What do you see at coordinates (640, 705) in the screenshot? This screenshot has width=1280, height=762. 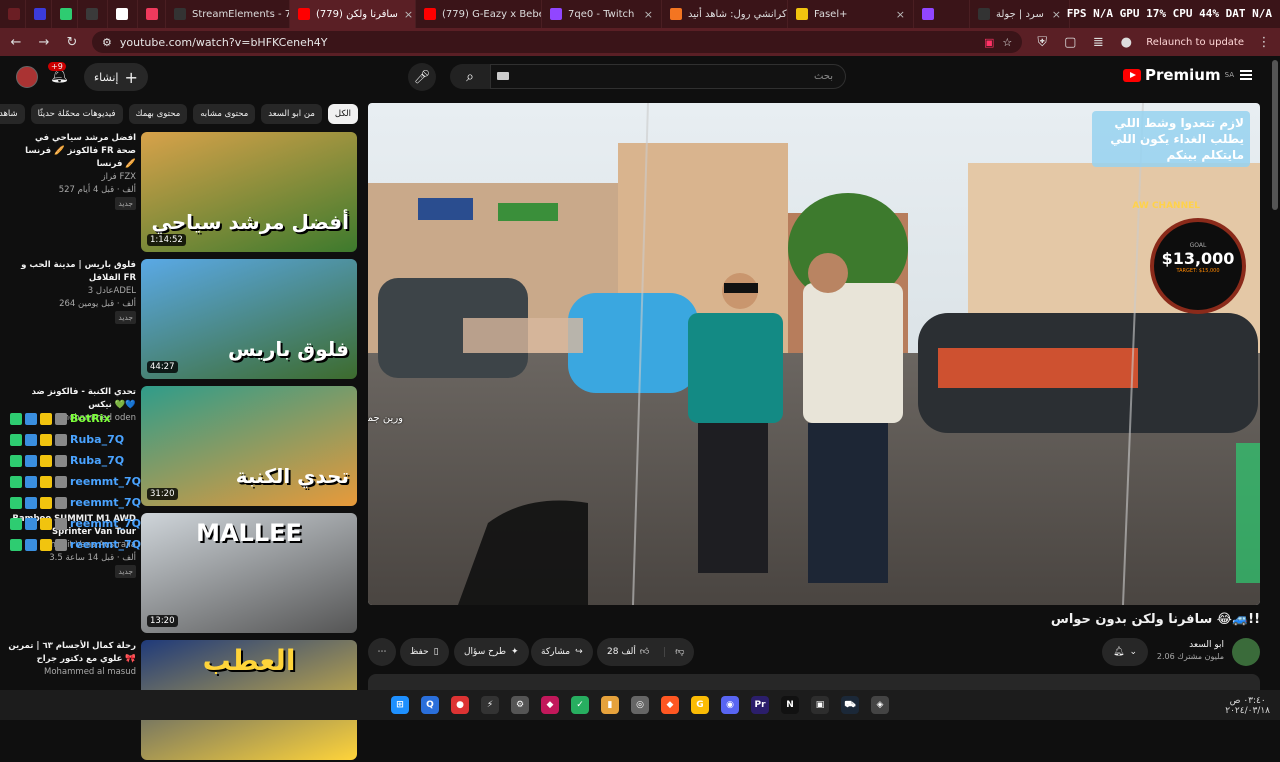 I see `taskbar-app-icon: ◎` at bounding box center [640, 705].